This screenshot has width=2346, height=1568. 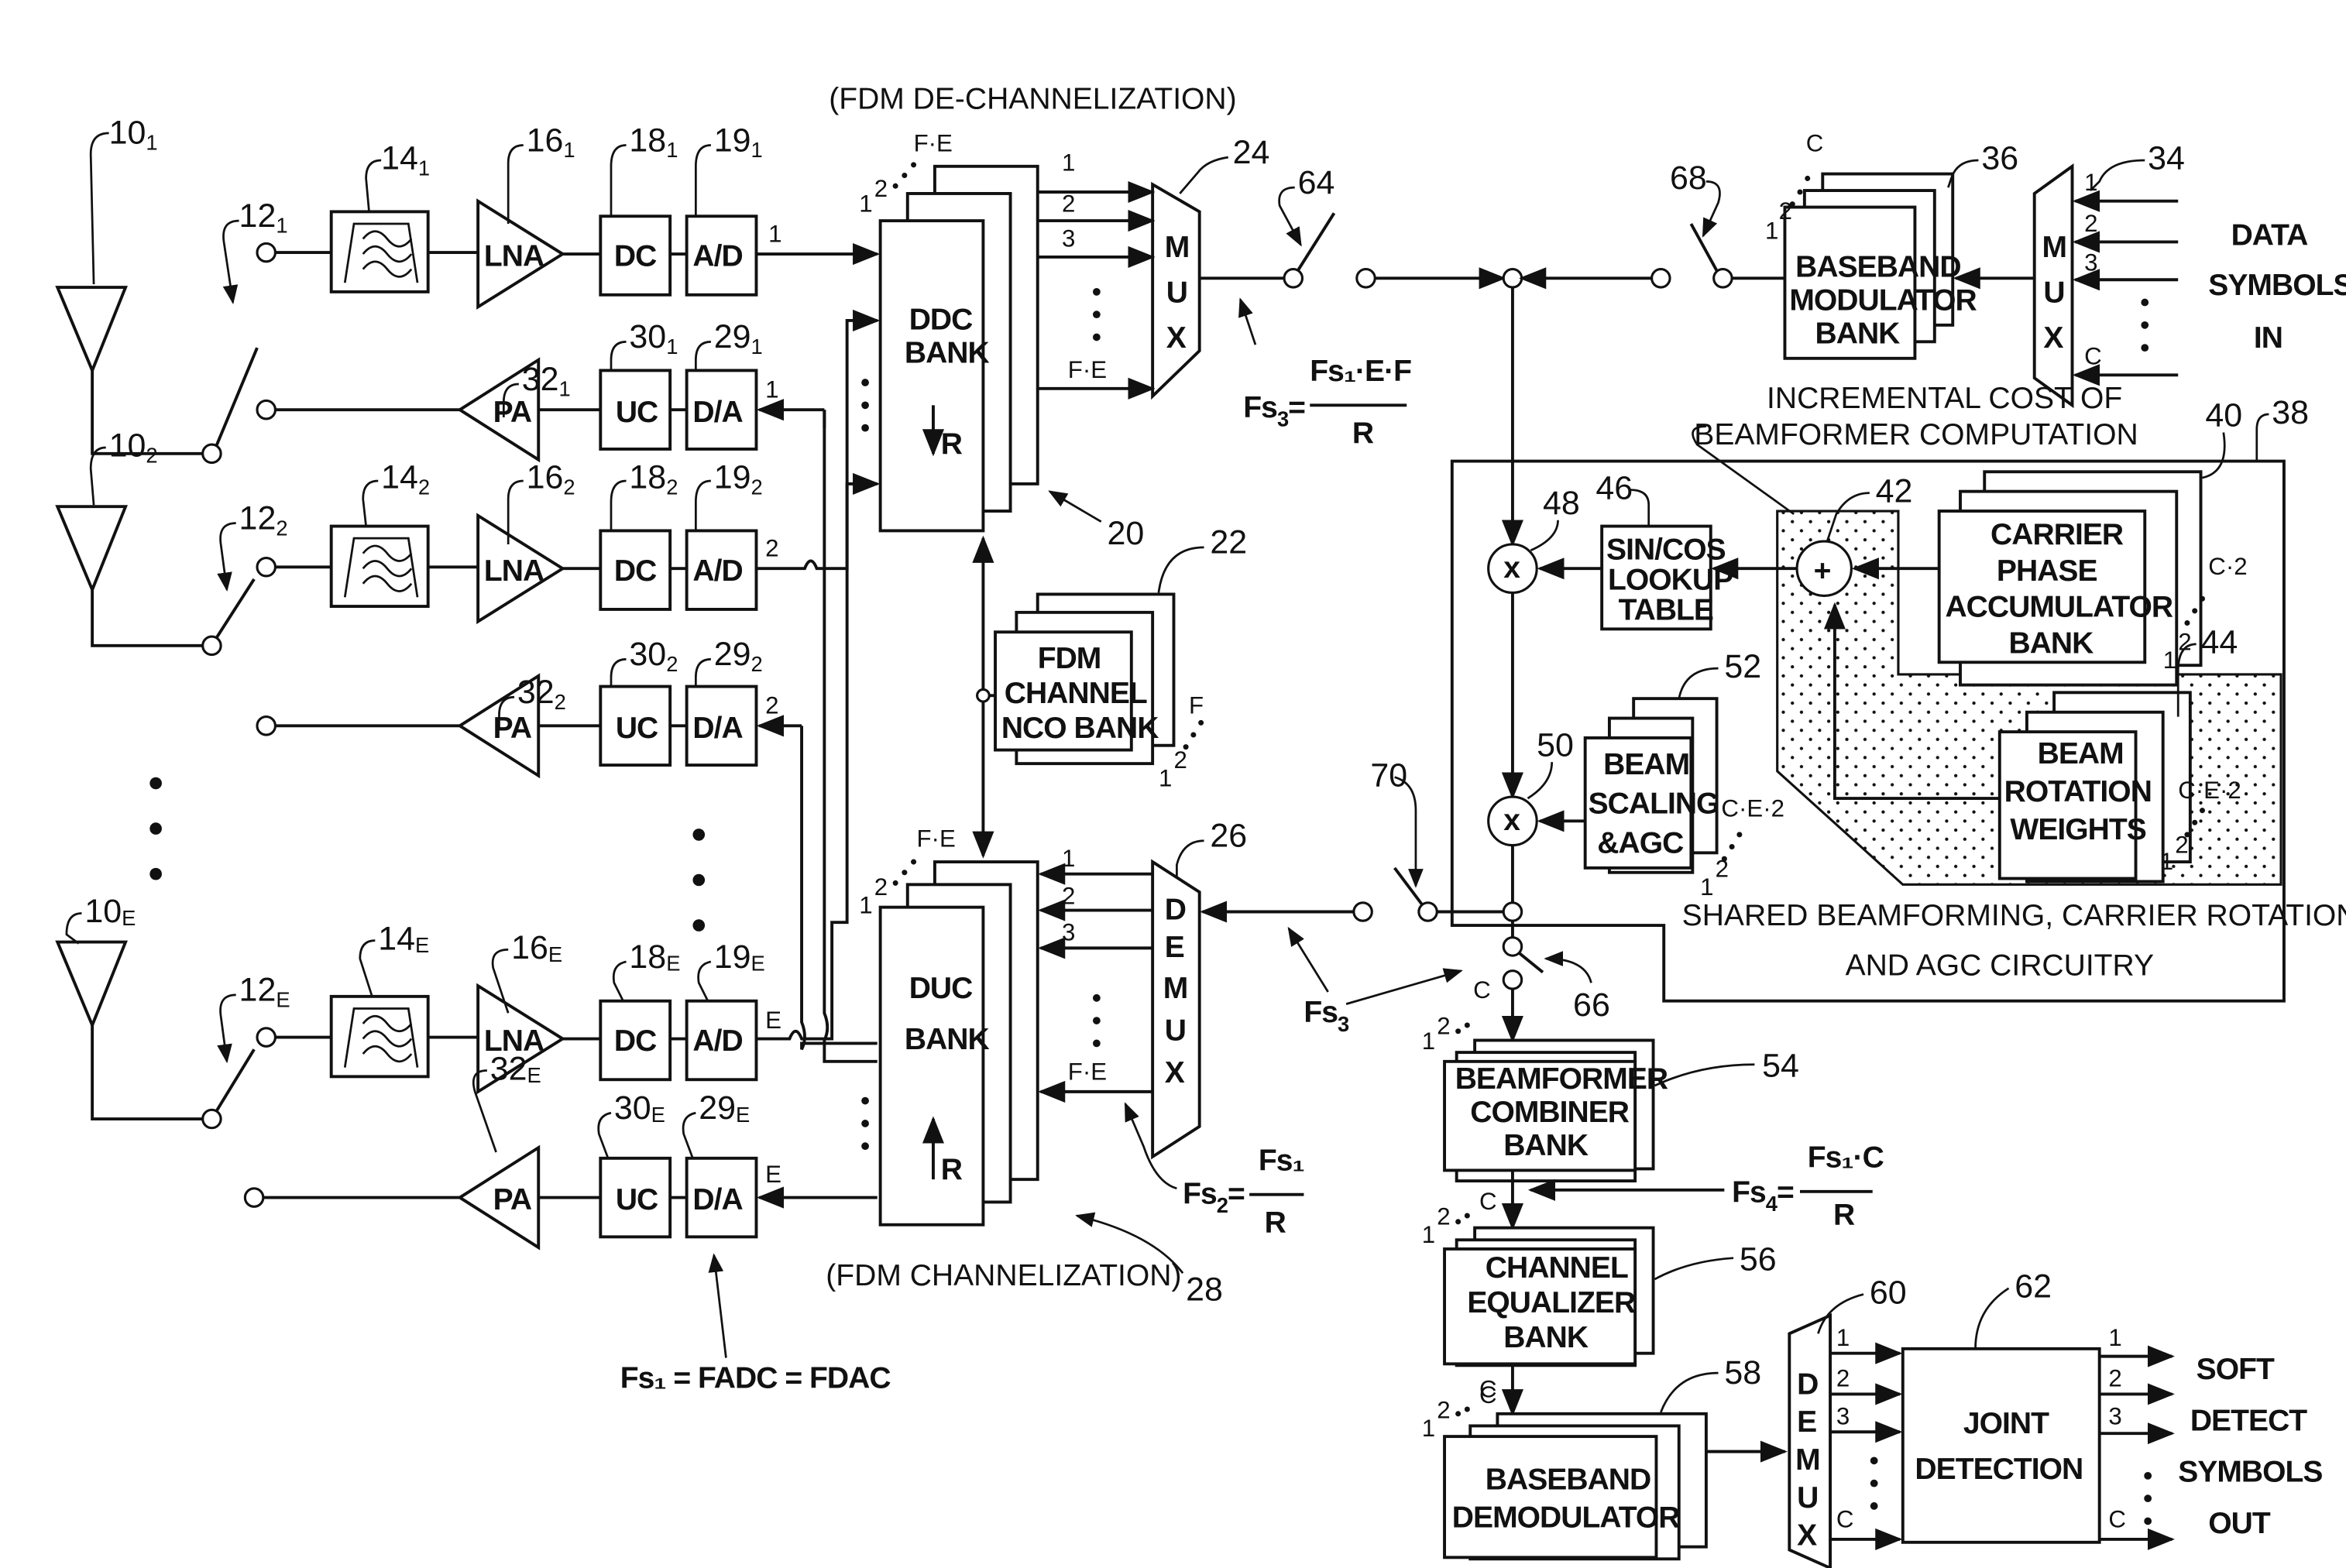 I want to click on diagram-label: DEMODULATOR, so click(x=1566, y=1517).